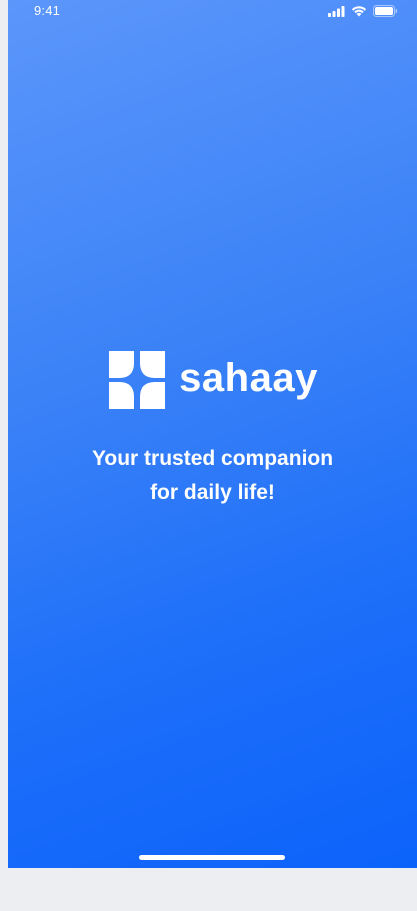  I want to click on status-bar: 9:41, so click(212, 11).